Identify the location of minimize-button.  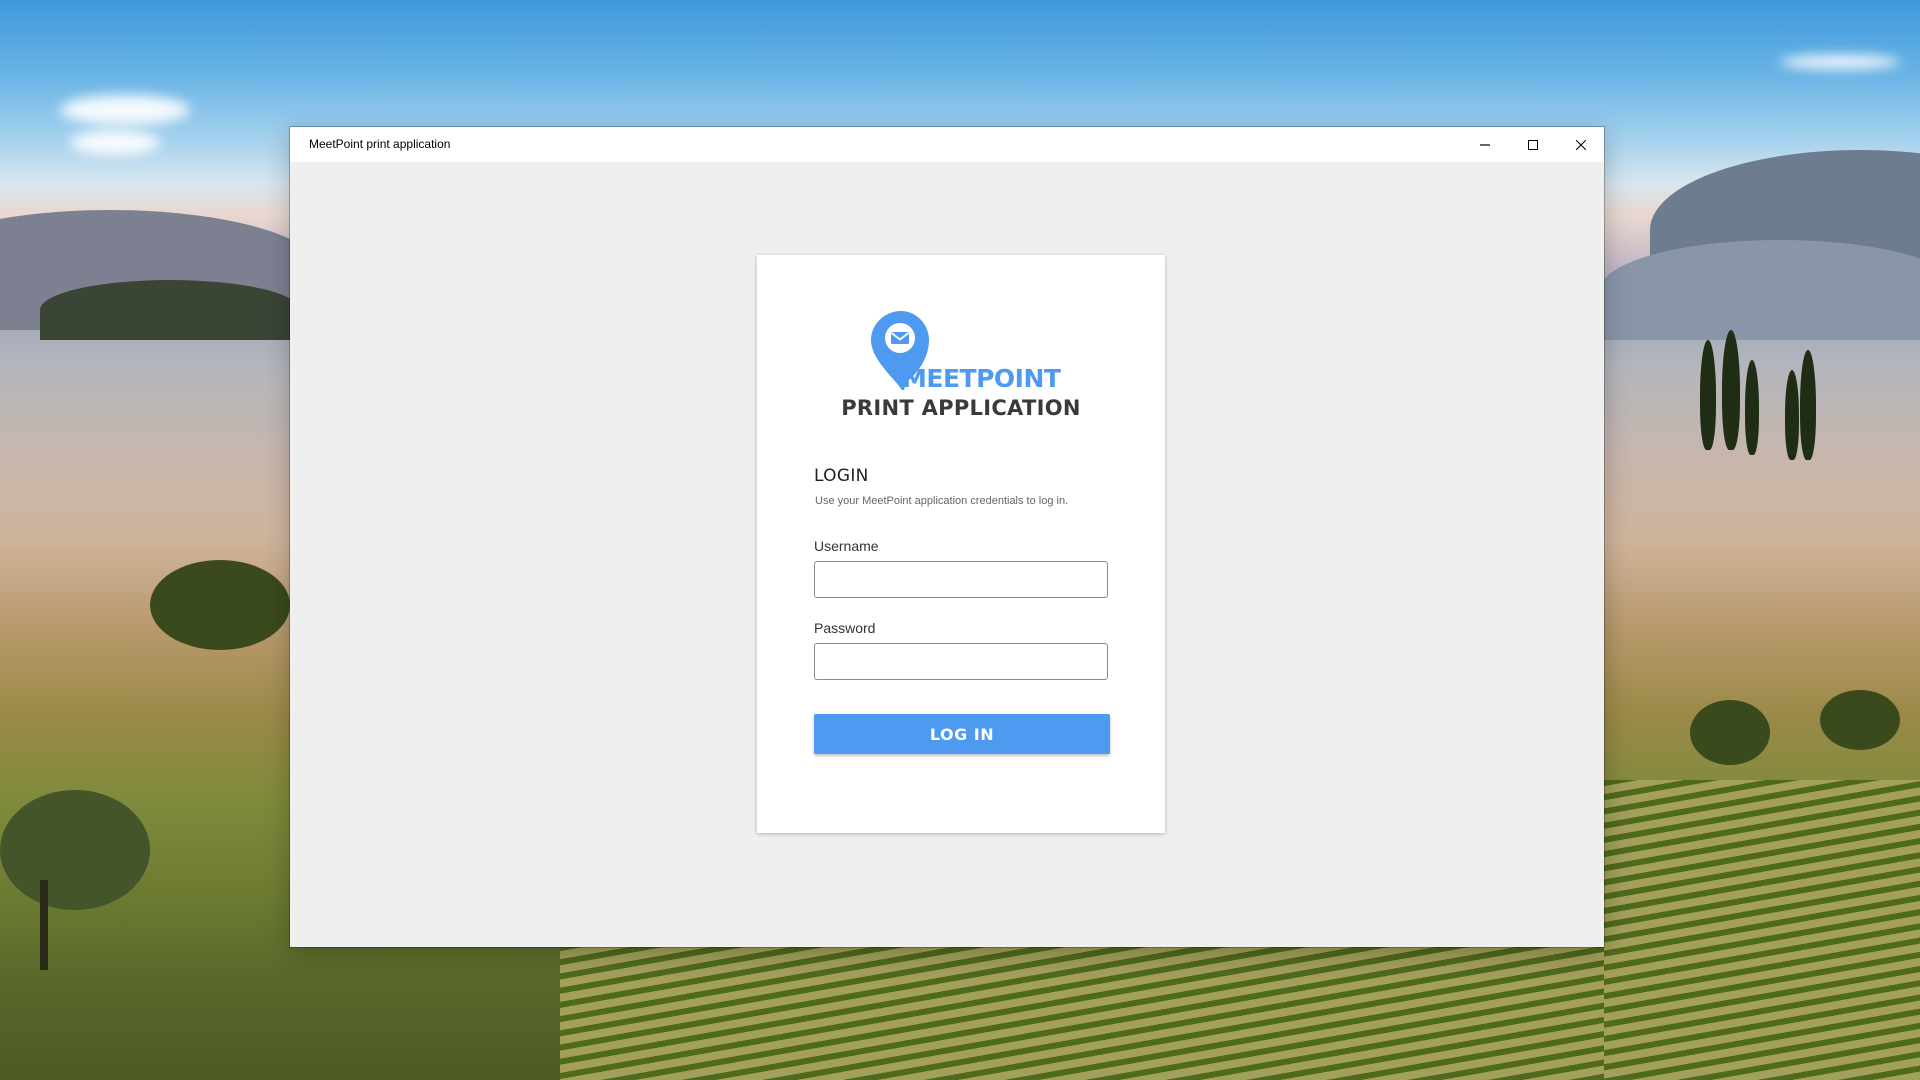
(1485, 144).